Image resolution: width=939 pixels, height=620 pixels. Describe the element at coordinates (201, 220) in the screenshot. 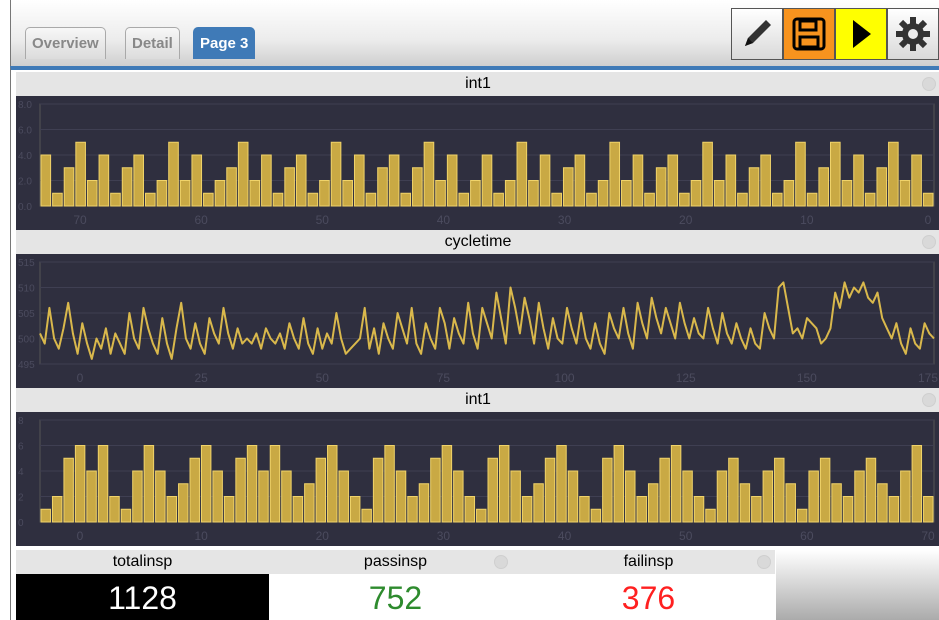

I see `x-tick-label: 60` at that location.